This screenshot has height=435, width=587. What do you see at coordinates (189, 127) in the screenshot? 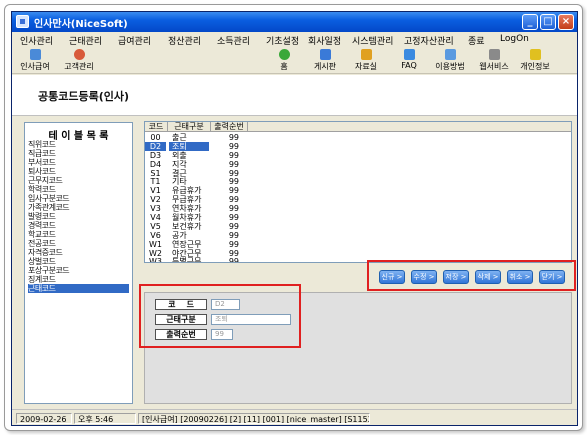
I see `column-header-type: 근태구분` at bounding box center [189, 127].